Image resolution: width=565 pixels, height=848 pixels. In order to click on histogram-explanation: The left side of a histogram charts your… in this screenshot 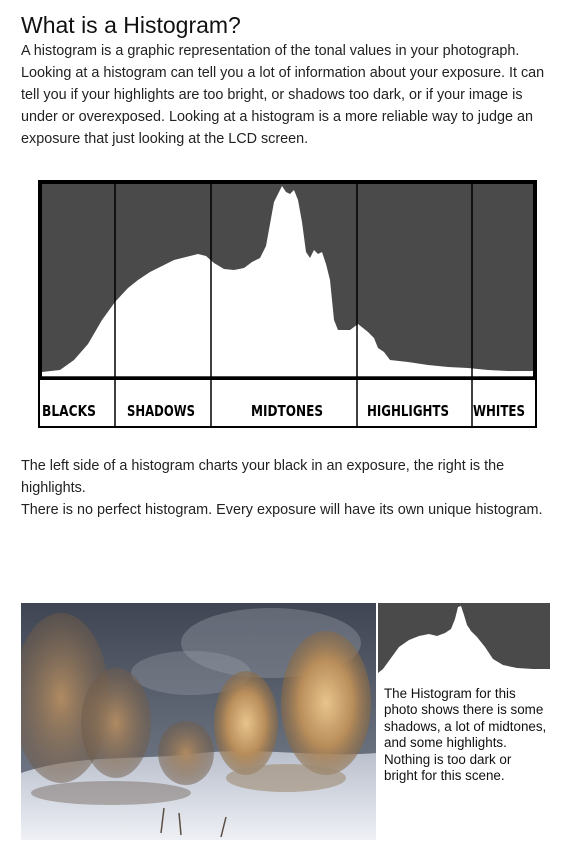, I will do `click(263, 477)`.